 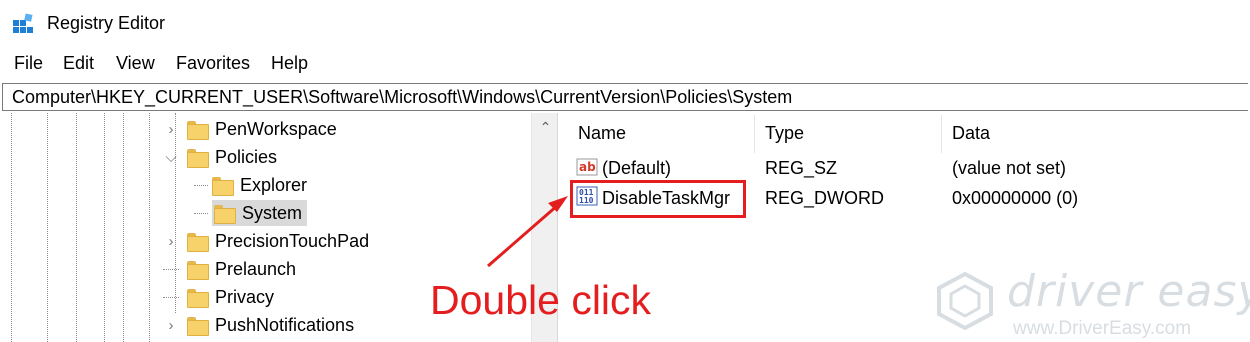 I want to click on tree-item-penworkspace: › PenWorkspace, so click(x=250, y=129).